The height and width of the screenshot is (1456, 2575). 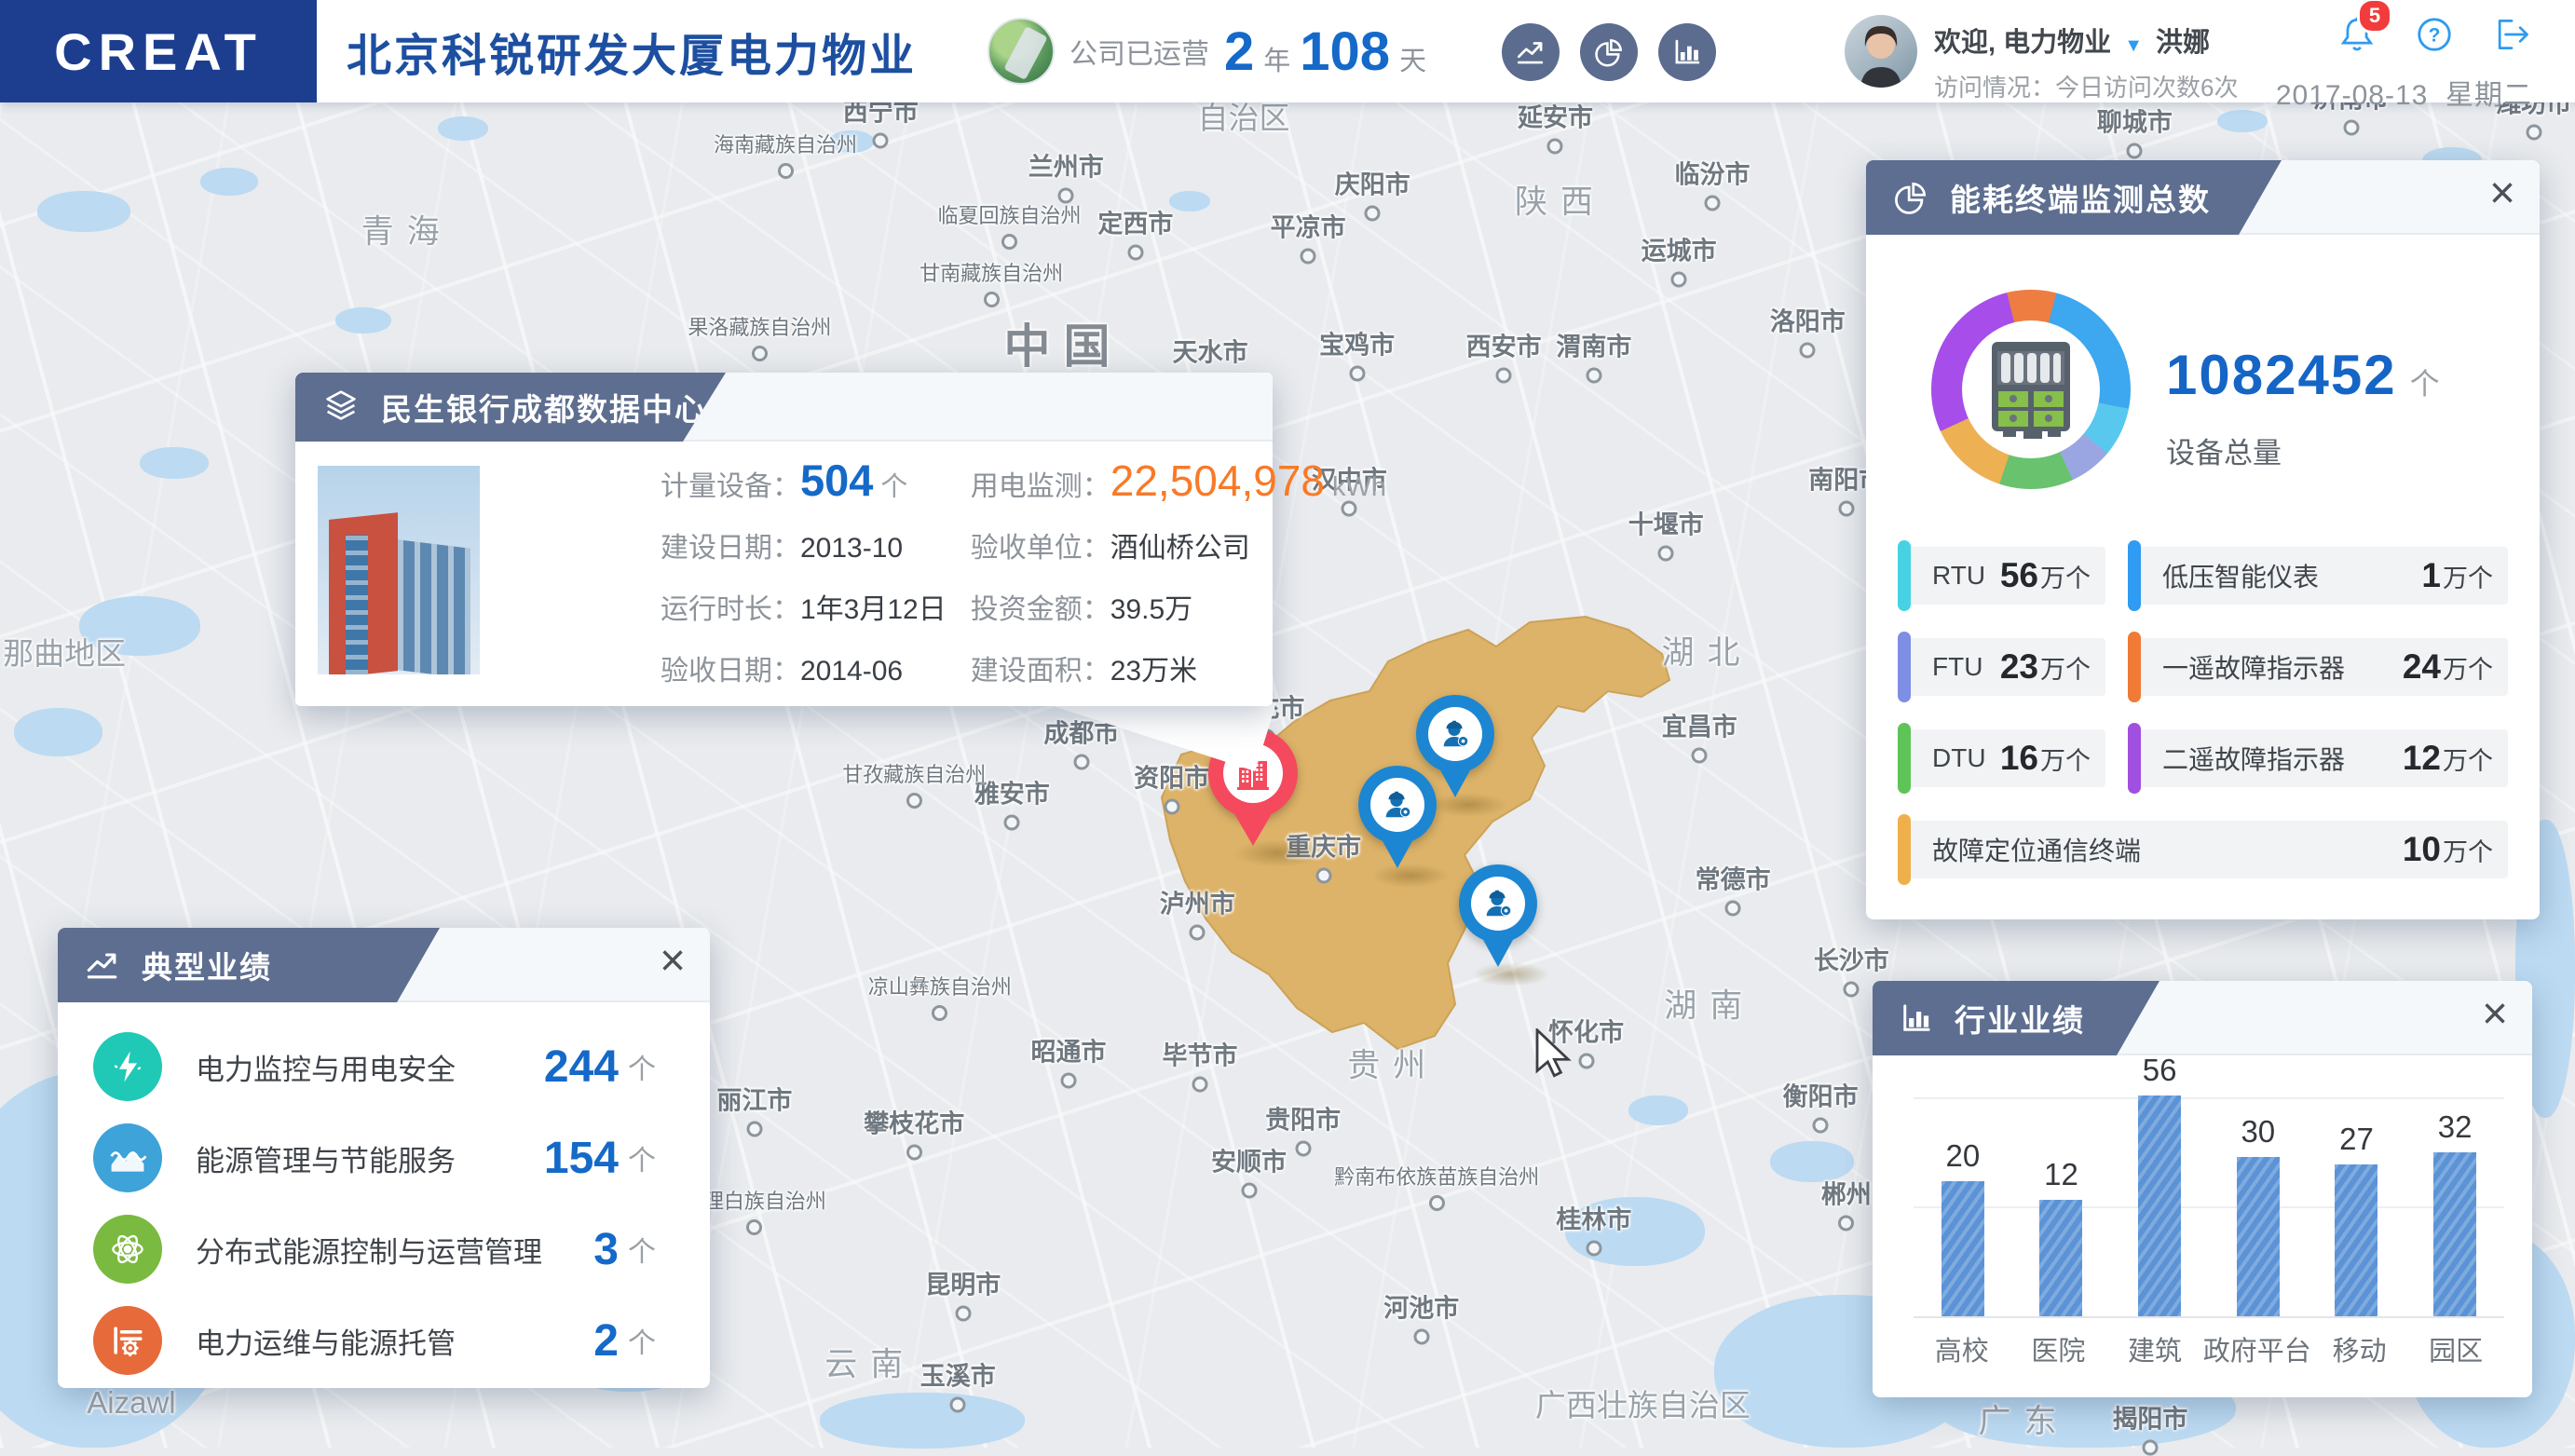 I want to click on site-field: 计量设备： 504 个, so click(x=804, y=481).